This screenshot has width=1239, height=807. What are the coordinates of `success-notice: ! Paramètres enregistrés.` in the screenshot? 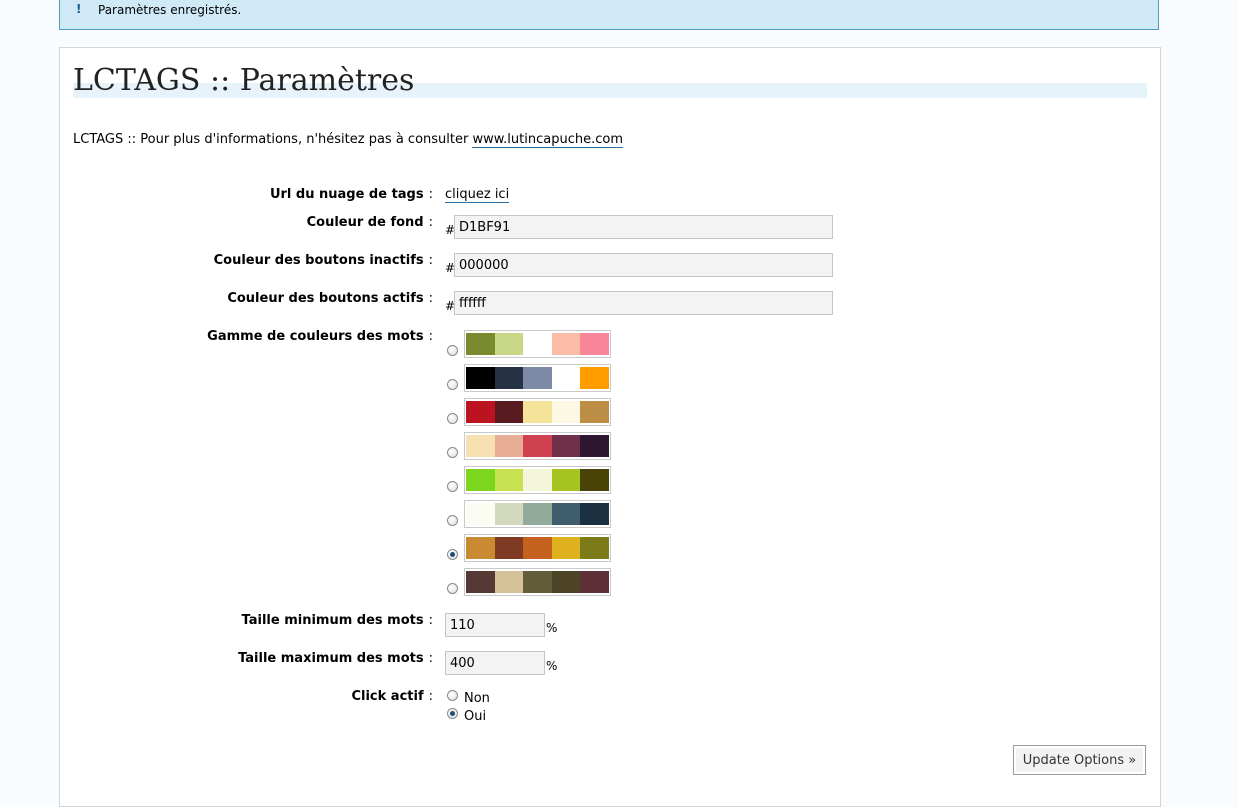 It's located at (609, 15).